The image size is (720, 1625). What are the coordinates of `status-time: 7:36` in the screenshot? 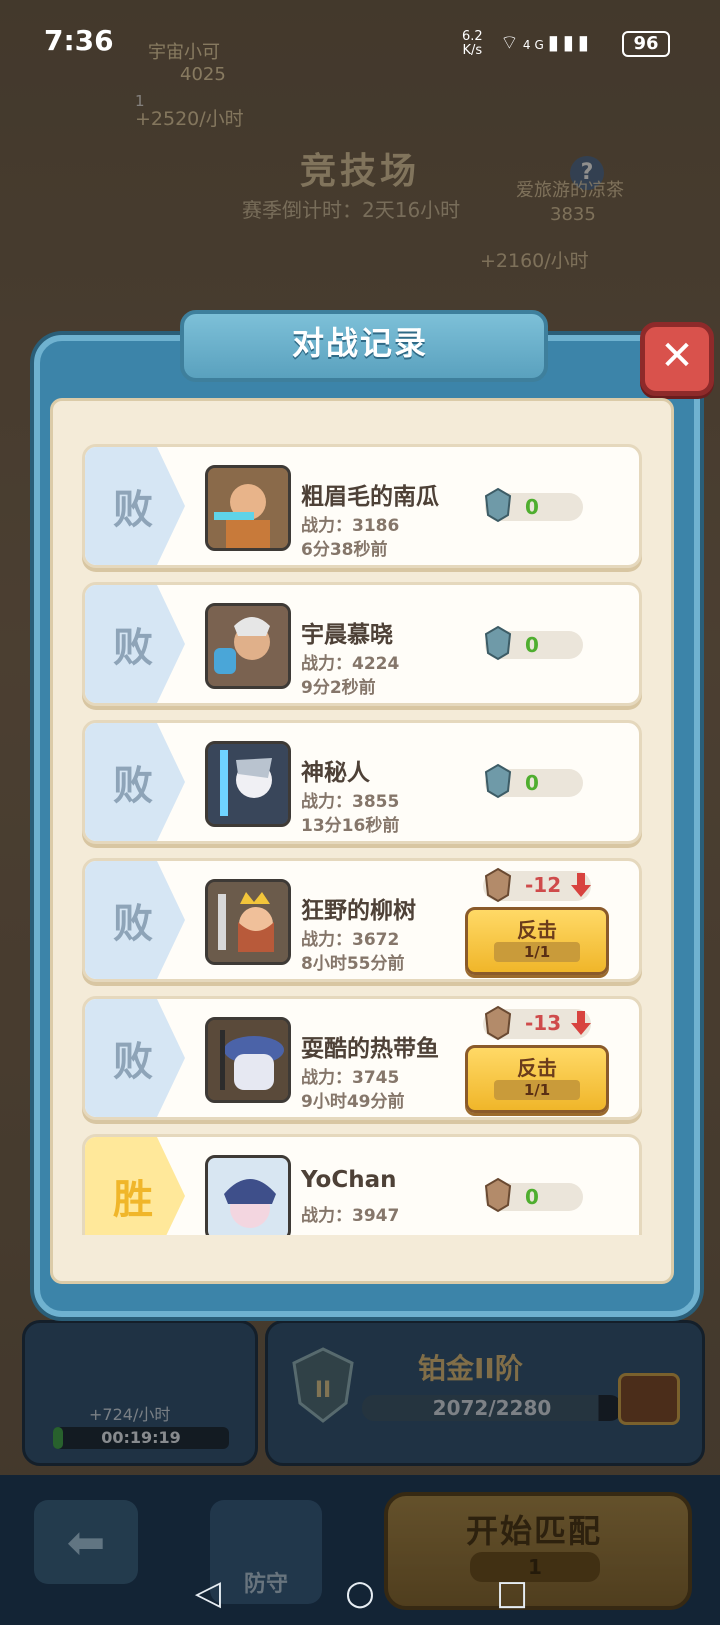 It's located at (79, 40).